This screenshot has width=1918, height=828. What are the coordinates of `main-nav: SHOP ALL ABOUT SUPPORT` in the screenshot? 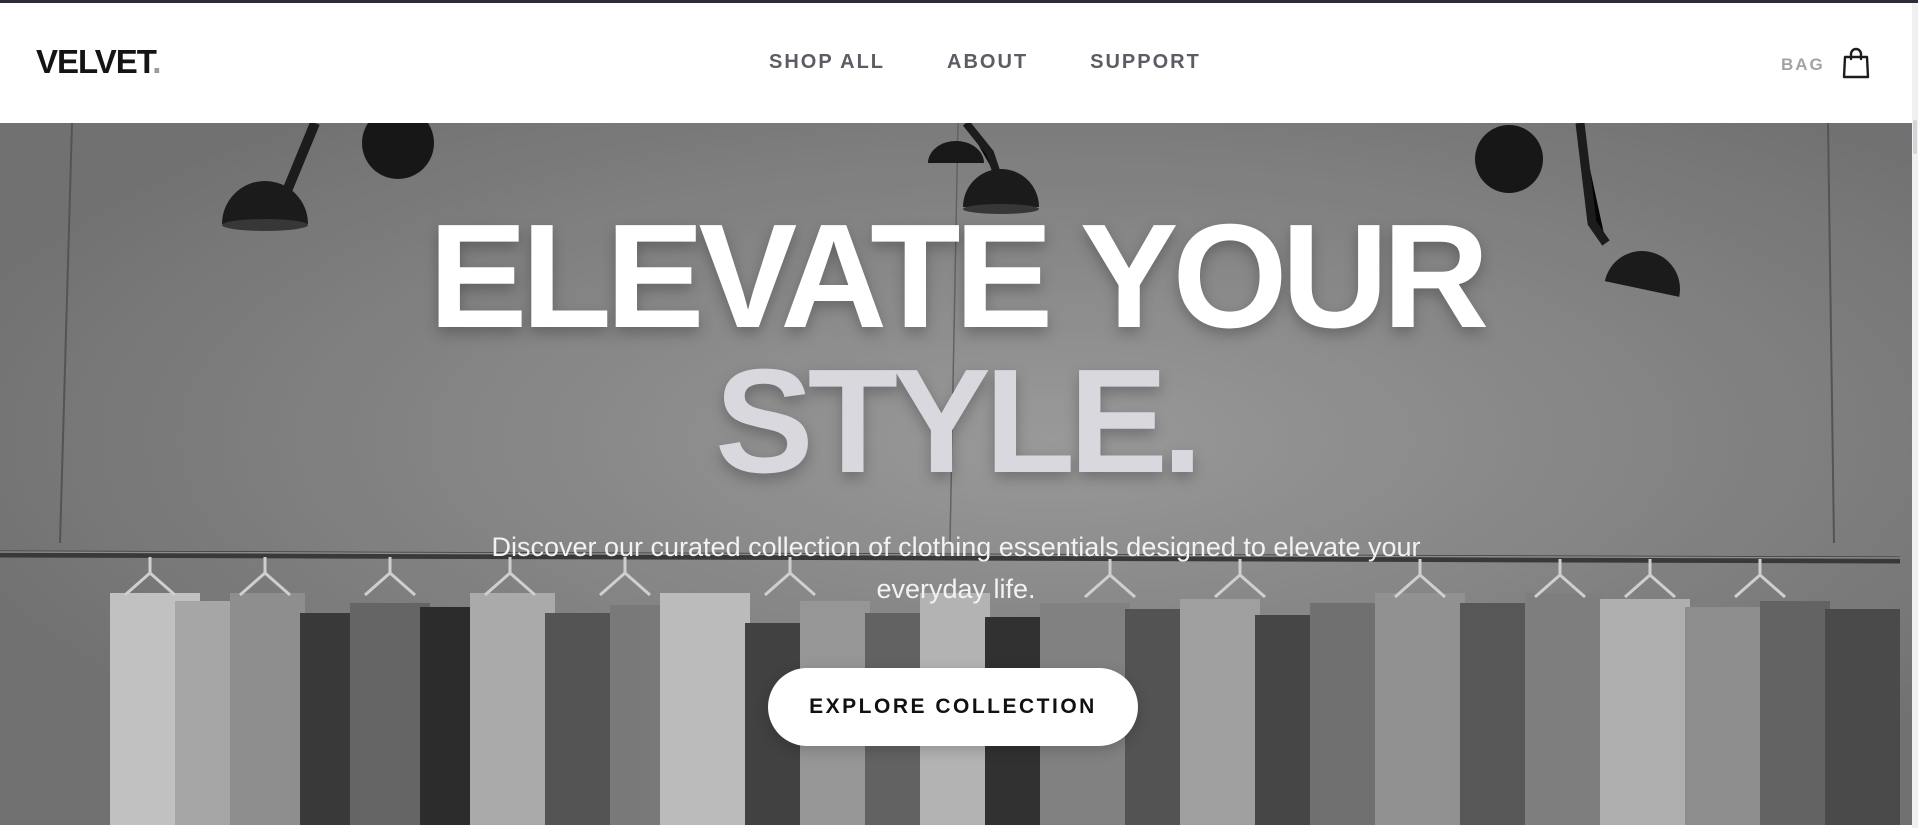 It's located at (985, 62).